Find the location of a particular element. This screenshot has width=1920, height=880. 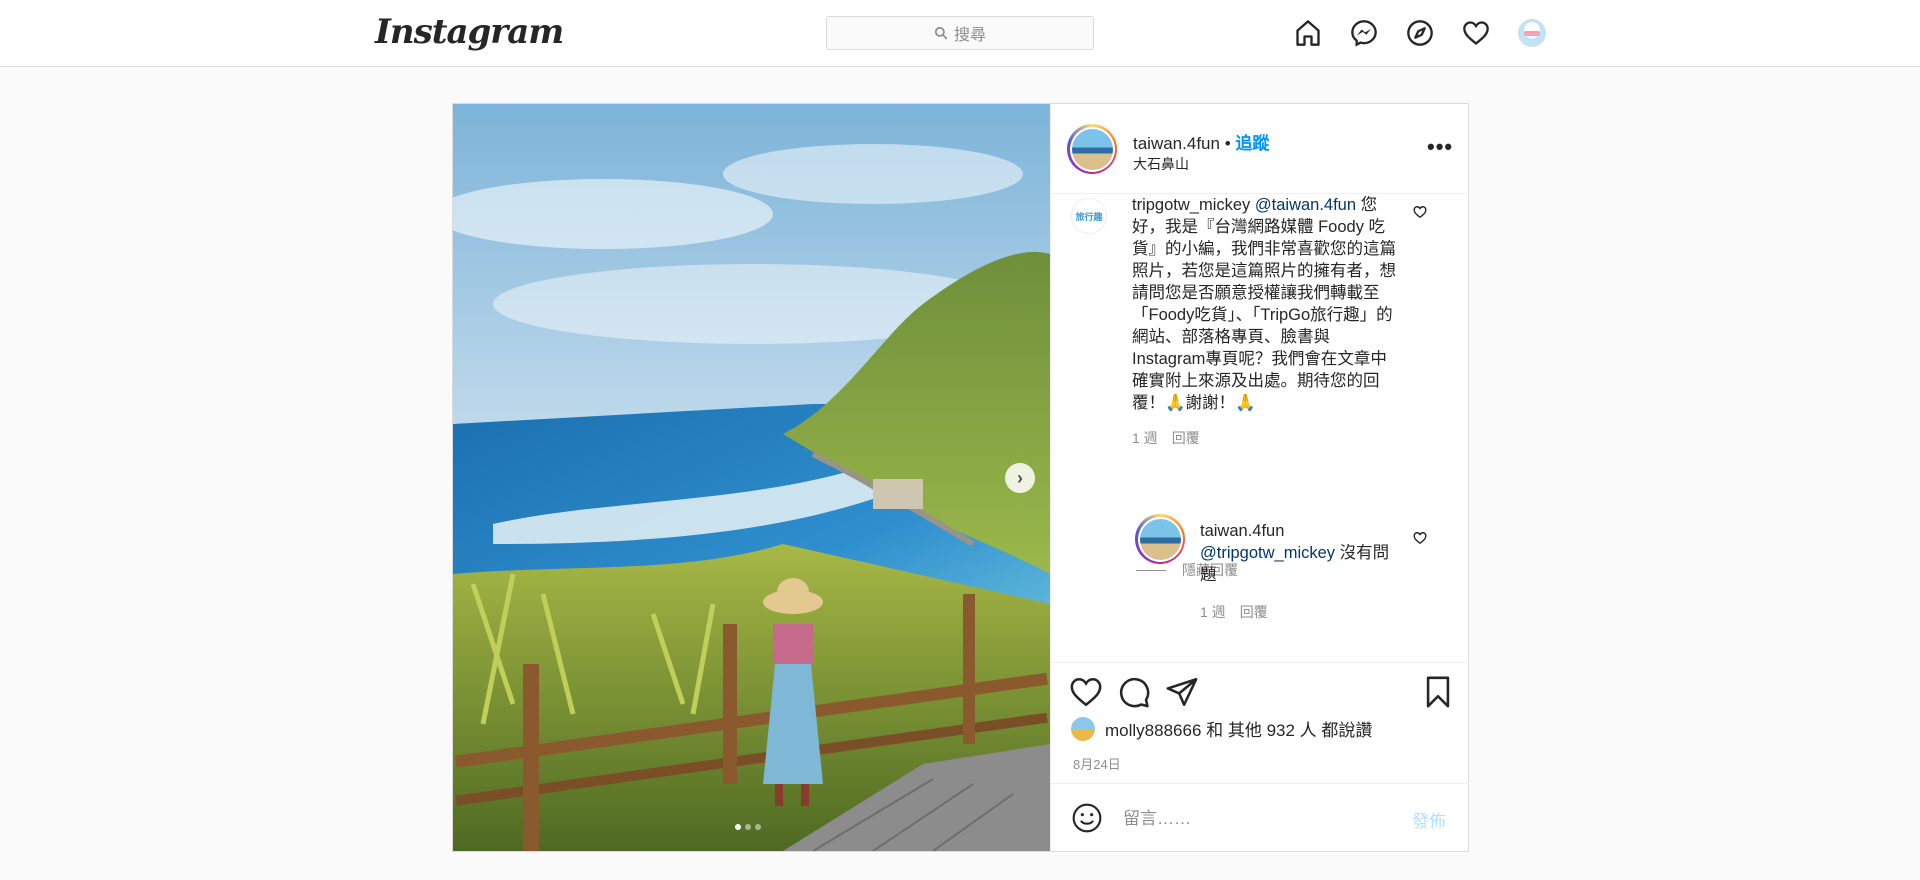

profile-button is located at coordinates (1532, 33).